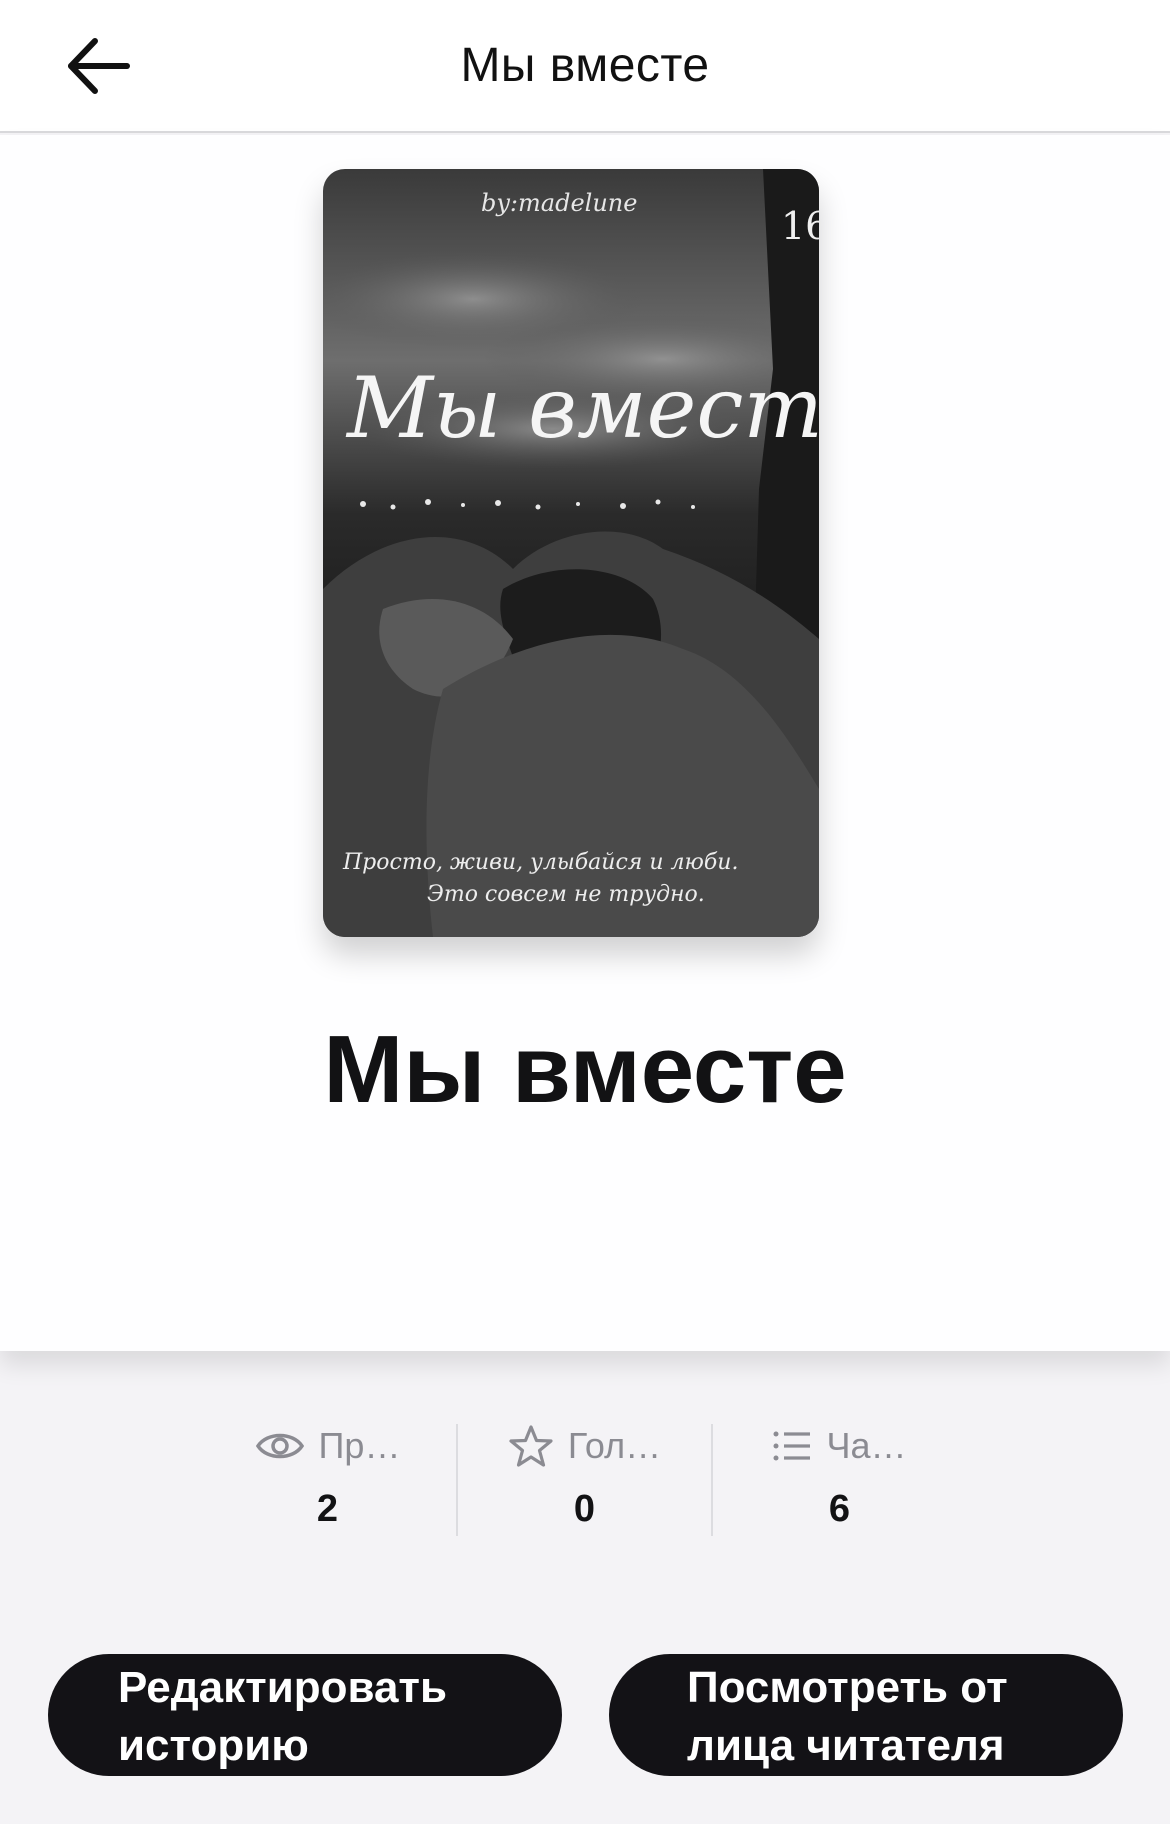 This screenshot has width=1170, height=1824. Describe the element at coordinates (540, 862) in the screenshot. I see `cover-tagline-line1: Просто, живи, улыбайся и люби.` at that location.